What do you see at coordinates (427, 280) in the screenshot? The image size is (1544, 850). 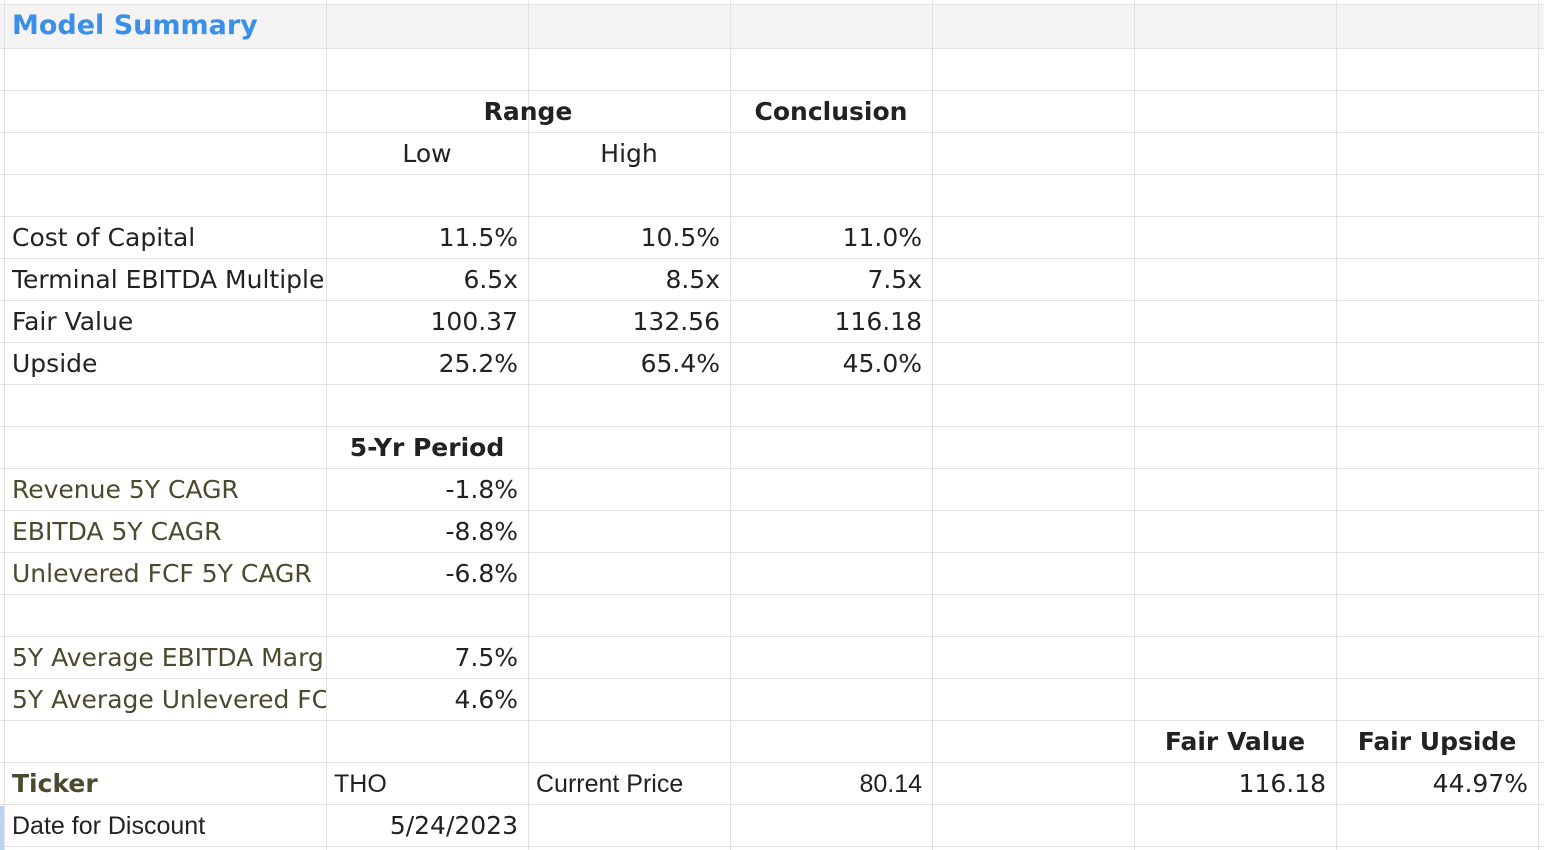 I see `terminal-multiple-low: 6.5x` at bounding box center [427, 280].